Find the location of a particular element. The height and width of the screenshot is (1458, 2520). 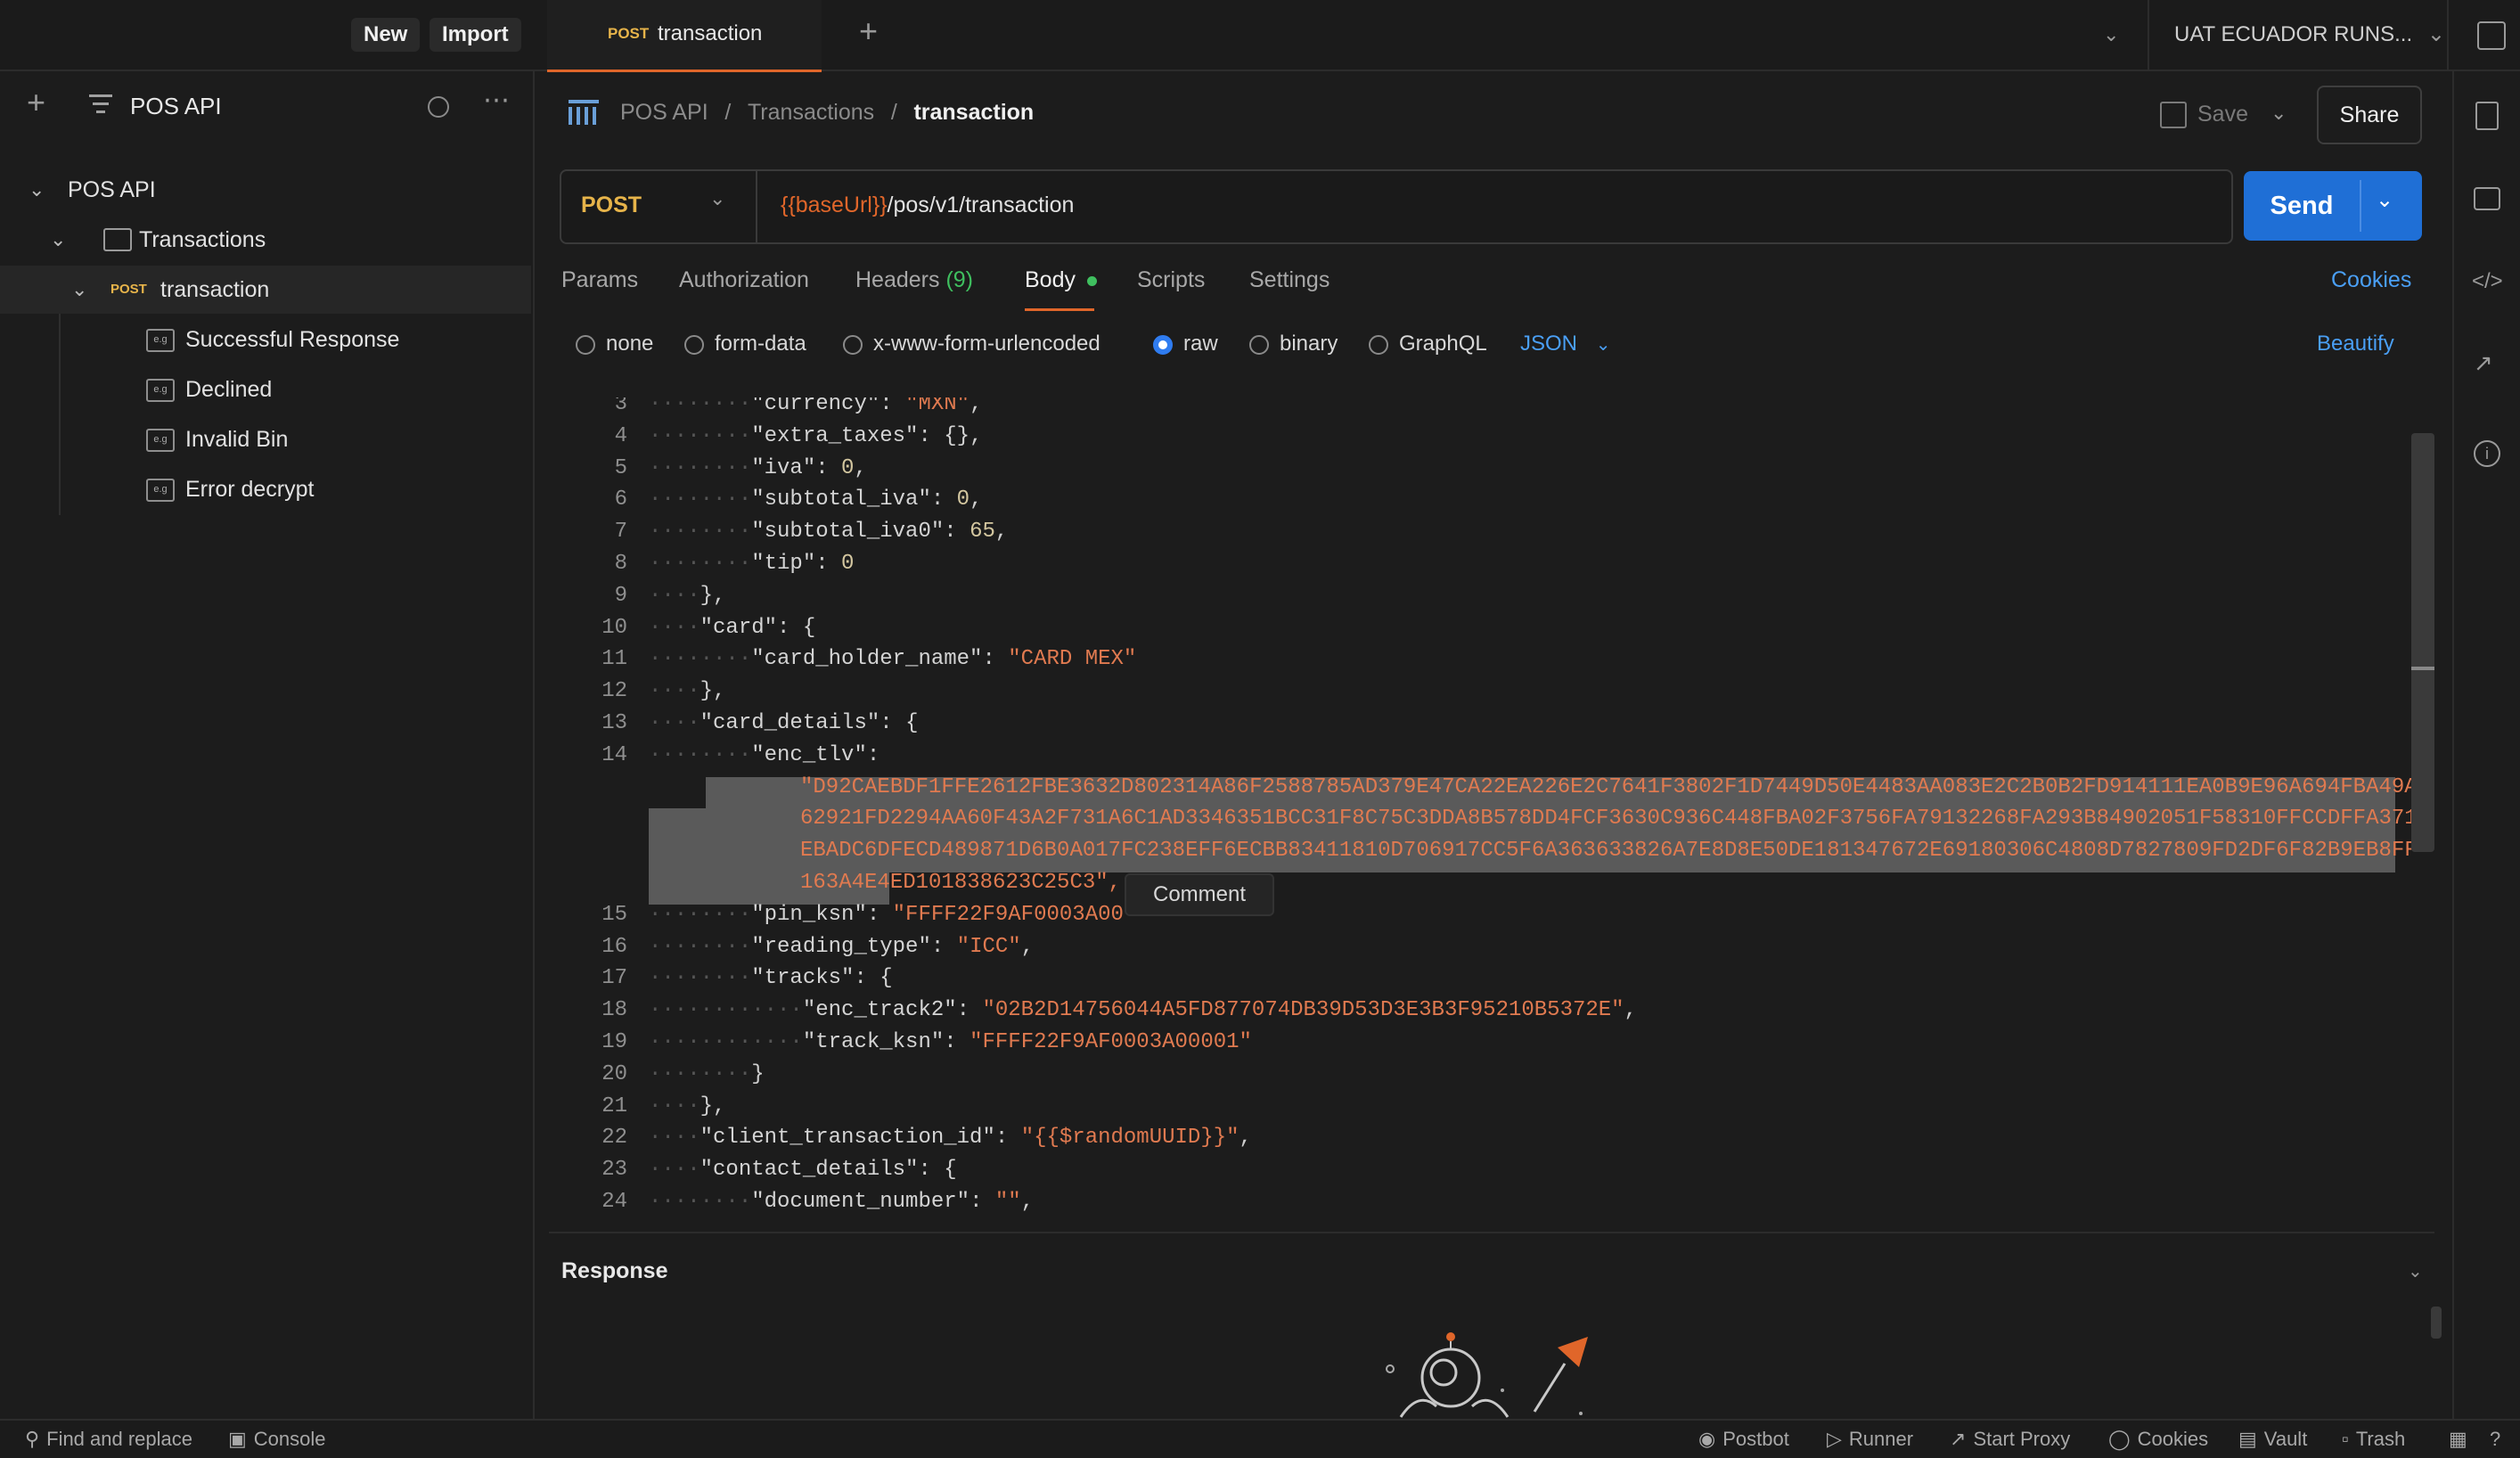

method-selector: POST ⌄ is located at coordinates (659, 206).